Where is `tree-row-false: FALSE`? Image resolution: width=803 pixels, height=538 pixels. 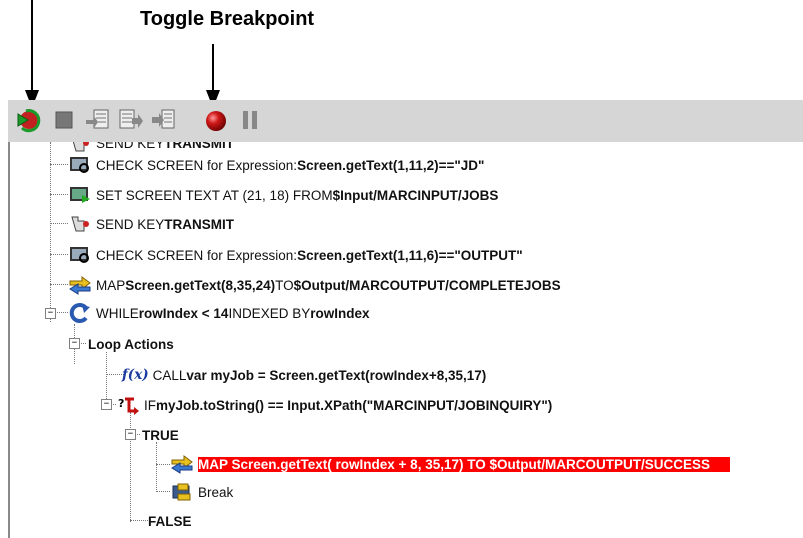
tree-row-false: FALSE is located at coordinates (170, 521).